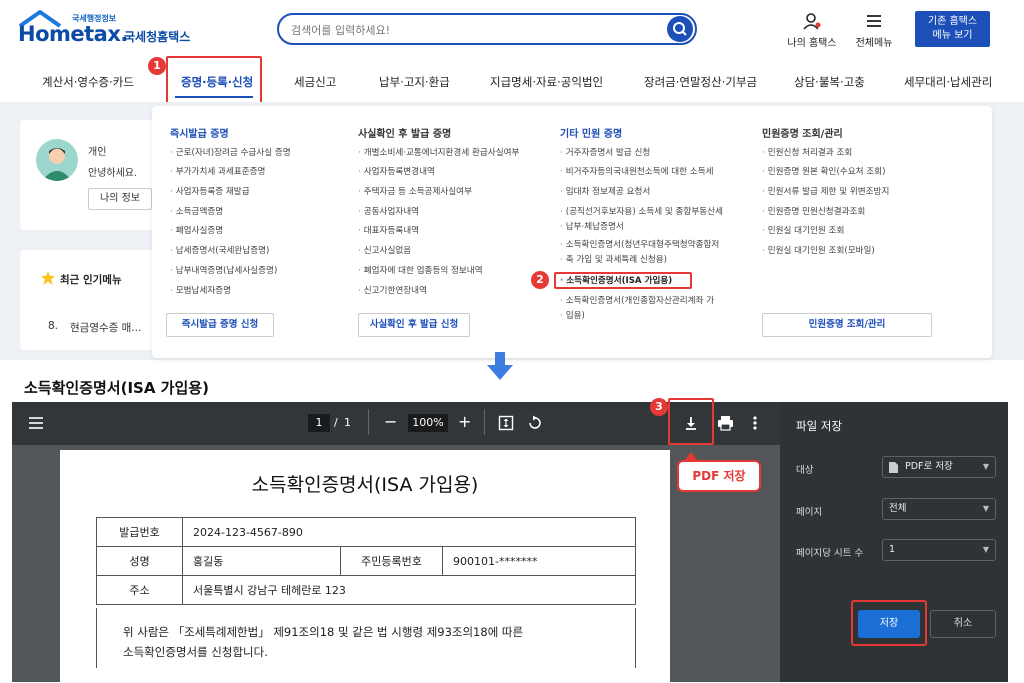 This screenshot has height=683, width=1024. Describe the element at coordinates (826, 192) in the screenshot. I see `menu-item: 민원서류 발급 제한 및 위변조방지` at that location.